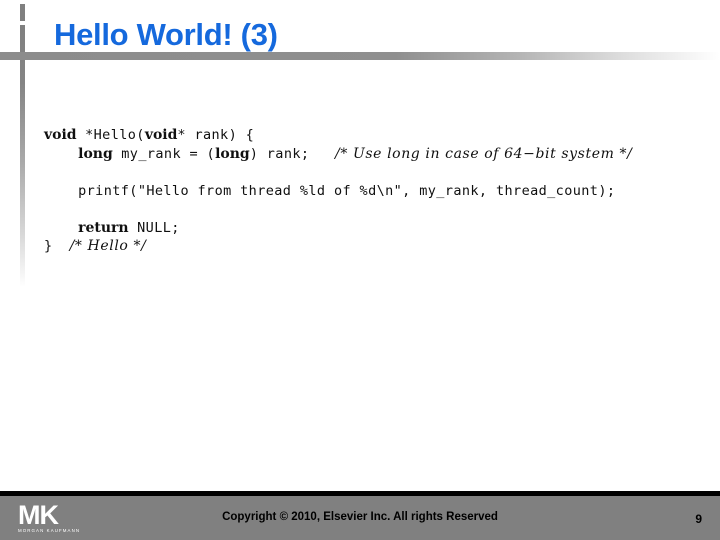  I want to click on code-token-mono: ) rank;, so click(292, 153).